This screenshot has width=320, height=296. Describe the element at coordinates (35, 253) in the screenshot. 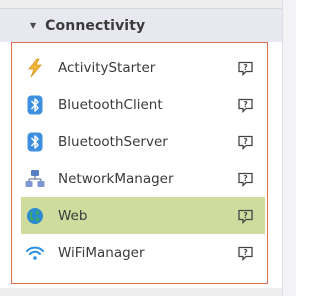

I see `wifi-icon` at that location.